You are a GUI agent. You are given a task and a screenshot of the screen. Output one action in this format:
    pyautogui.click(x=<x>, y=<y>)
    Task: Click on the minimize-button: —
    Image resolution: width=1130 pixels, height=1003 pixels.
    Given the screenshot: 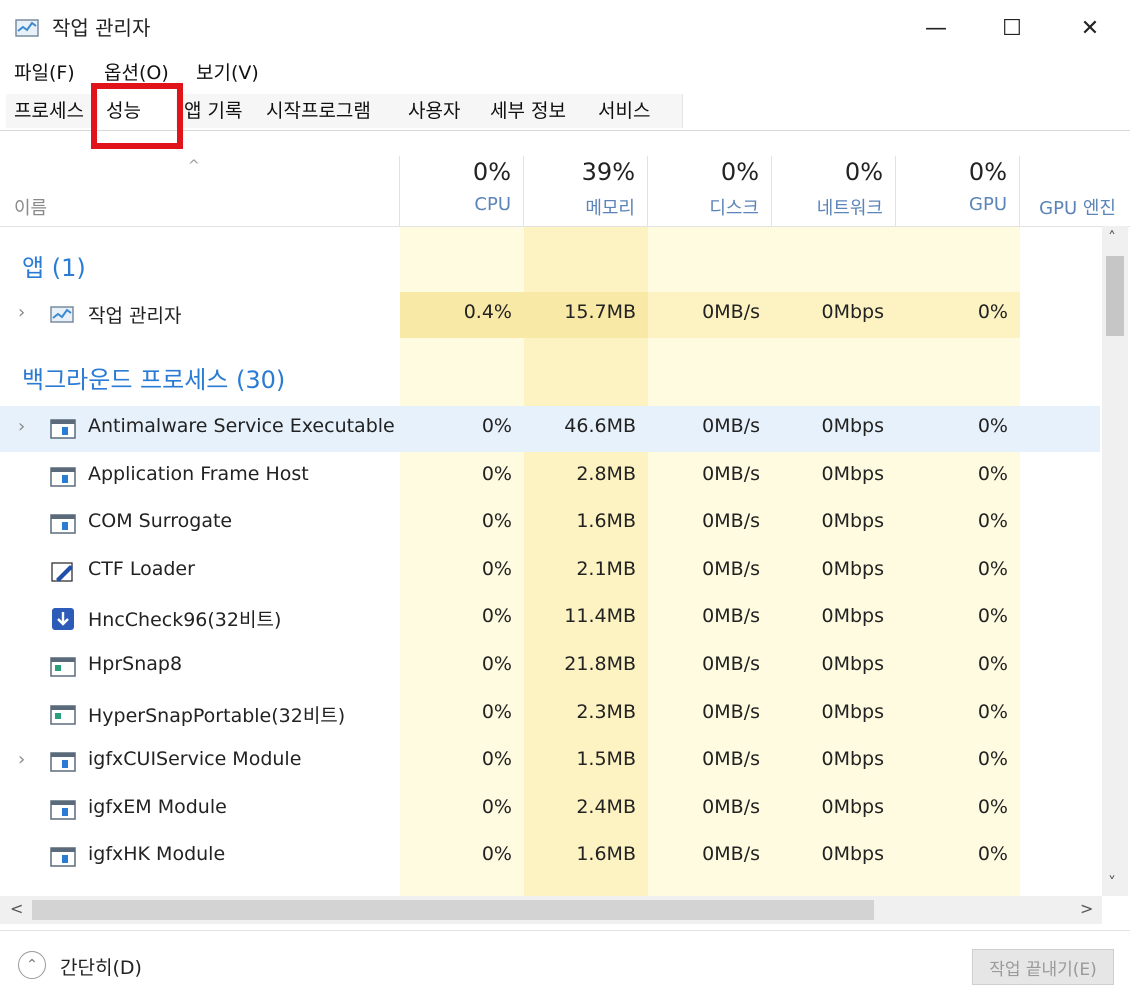 What is the action you would take?
    pyautogui.click(x=936, y=28)
    